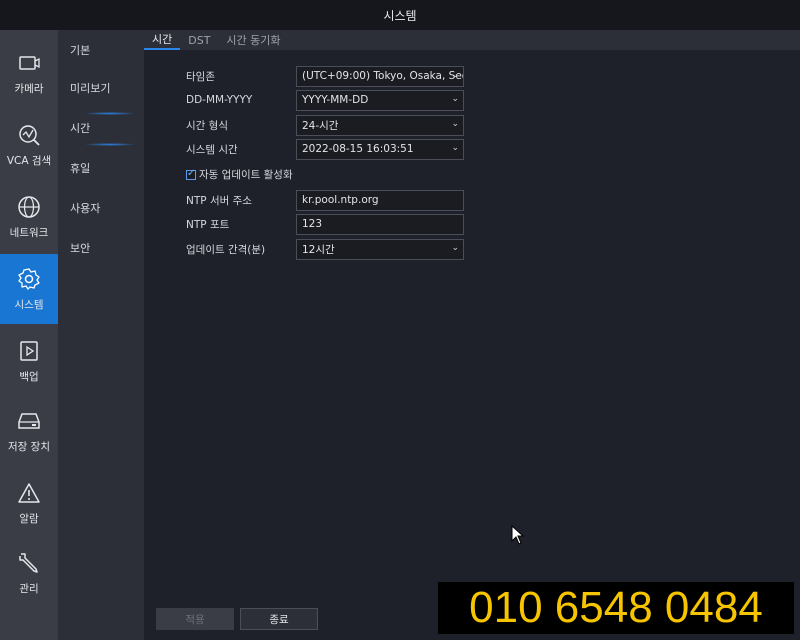 This screenshot has width=800, height=640. I want to click on timezone-label: 타임존, so click(200, 76).